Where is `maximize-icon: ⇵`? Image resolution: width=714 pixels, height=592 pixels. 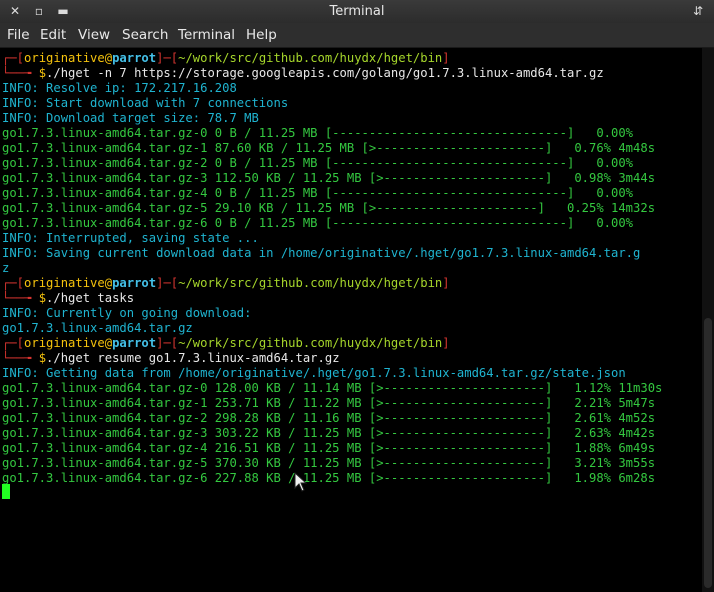 maximize-icon: ⇵ is located at coordinates (698, 11).